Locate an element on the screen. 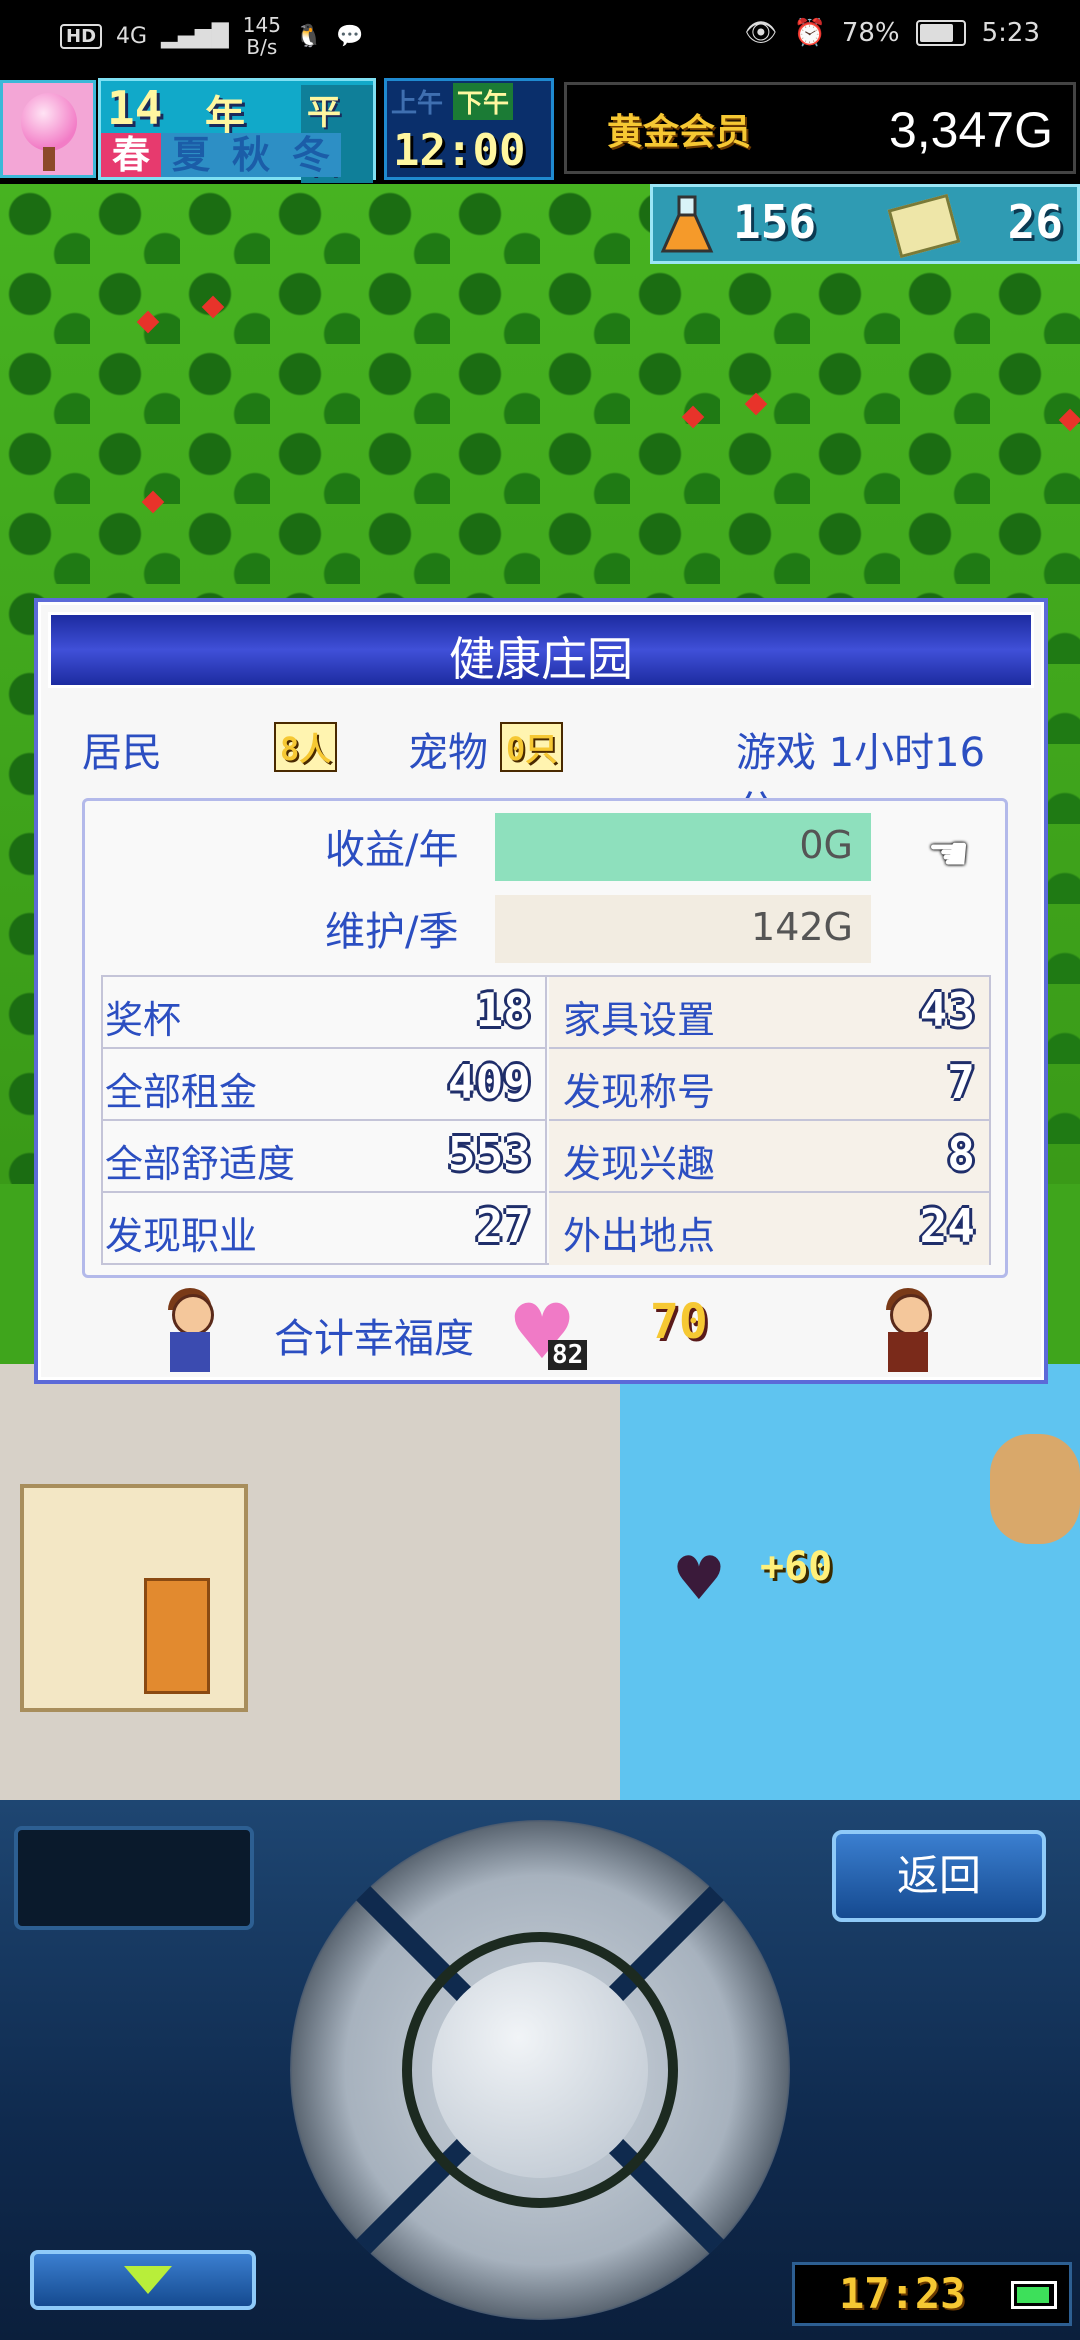 This screenshot has width=1080, height=2340. game-hud: 14 年 平日 春 夏 秋 冬 上午 下午 12:00 黄金会员 3,347G is located at coordinates (540, 129).